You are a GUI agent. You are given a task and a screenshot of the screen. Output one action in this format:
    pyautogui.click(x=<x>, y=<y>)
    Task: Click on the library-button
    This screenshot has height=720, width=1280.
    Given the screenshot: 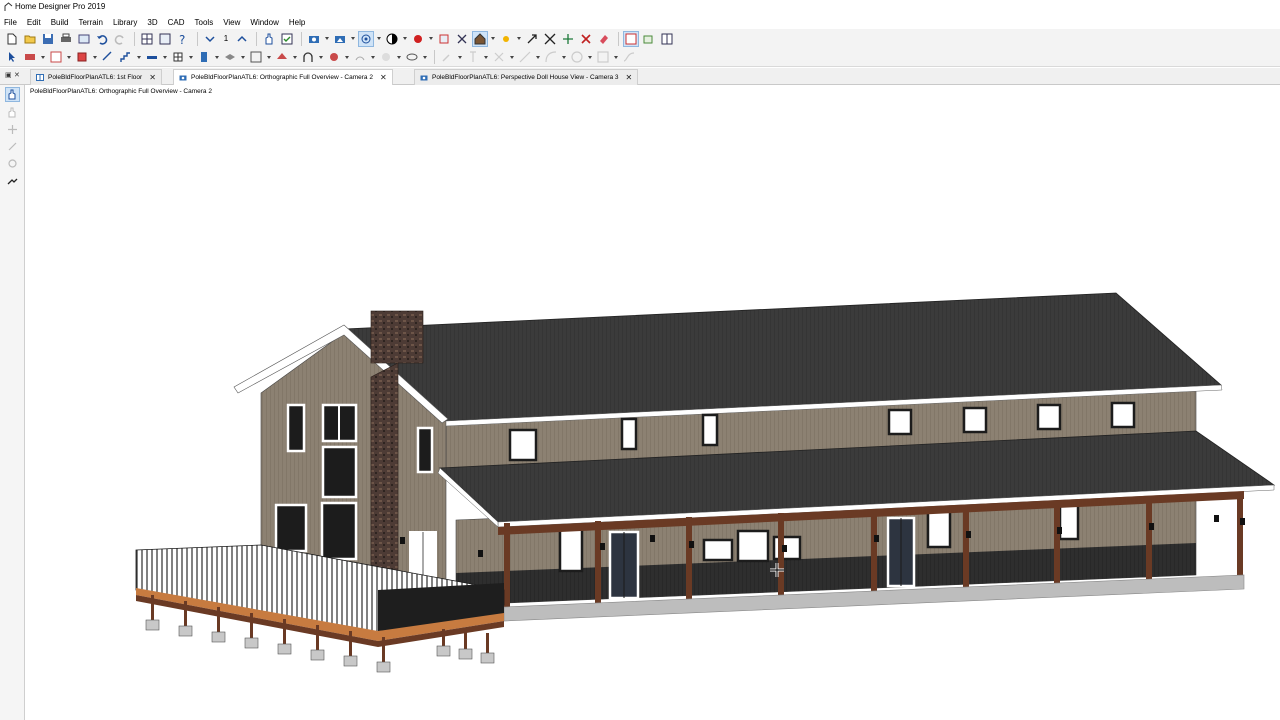 What is the action you would take?
    pyautogui.click(x=334, y=57)
    